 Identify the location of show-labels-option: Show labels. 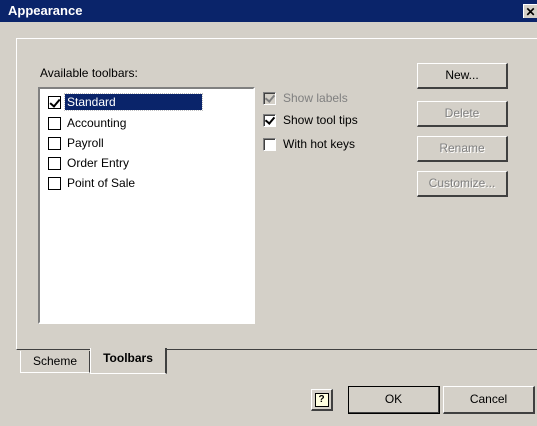
(305, 98).